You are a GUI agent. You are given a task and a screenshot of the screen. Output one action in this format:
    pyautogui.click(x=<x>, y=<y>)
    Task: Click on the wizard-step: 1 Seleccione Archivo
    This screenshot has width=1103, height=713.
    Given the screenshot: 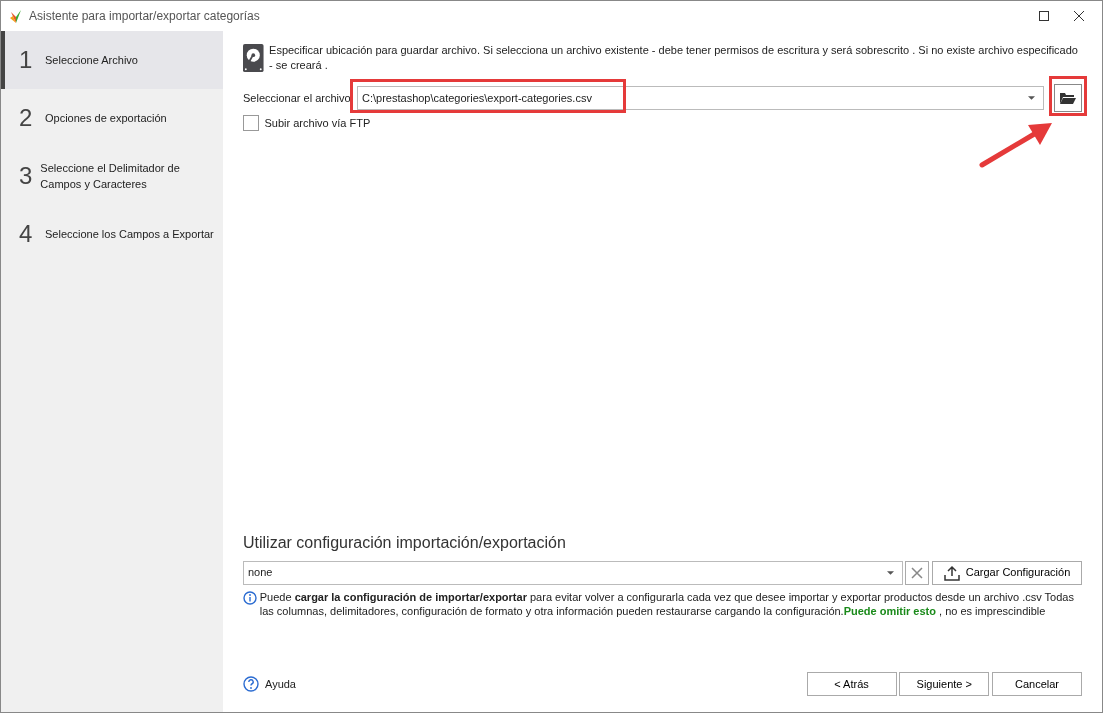 What is the action you would take?
    pyautogui.click(x=112, y=60)
    